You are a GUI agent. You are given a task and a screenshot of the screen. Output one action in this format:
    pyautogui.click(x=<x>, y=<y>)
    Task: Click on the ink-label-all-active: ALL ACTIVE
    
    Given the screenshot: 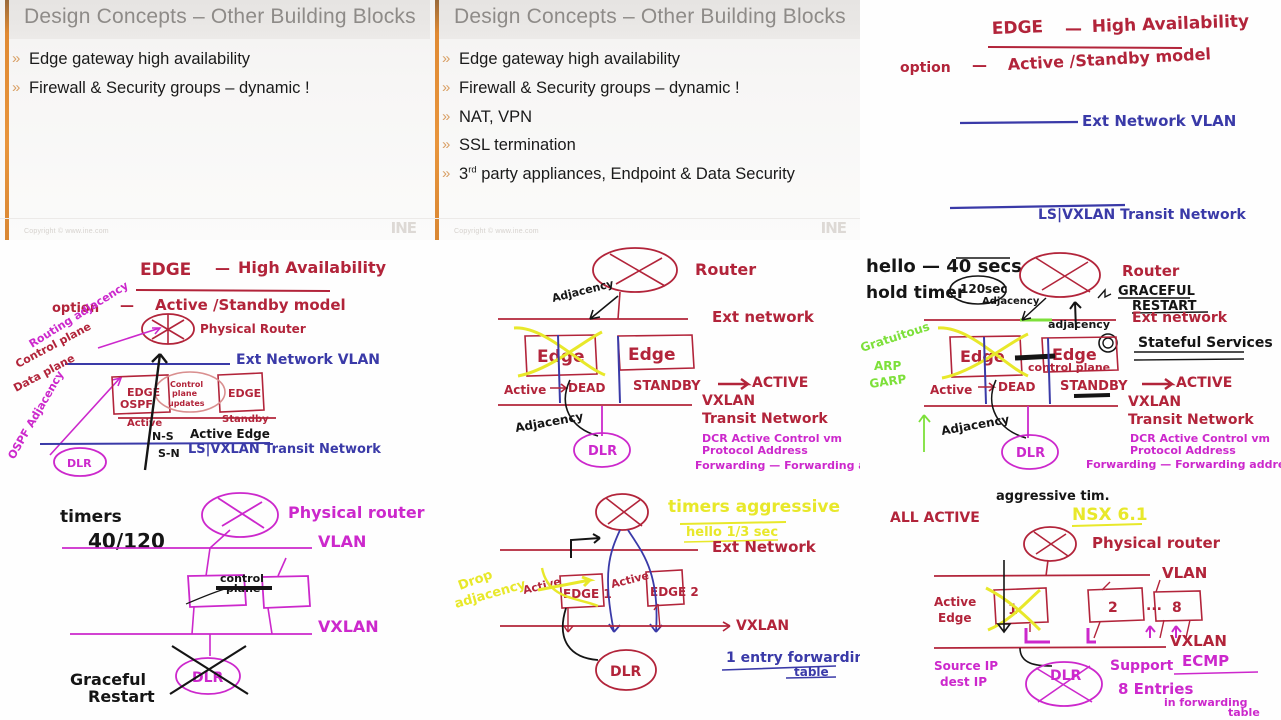 What is the action you would take?
    pyautogui.click(x=935, y=518)
    